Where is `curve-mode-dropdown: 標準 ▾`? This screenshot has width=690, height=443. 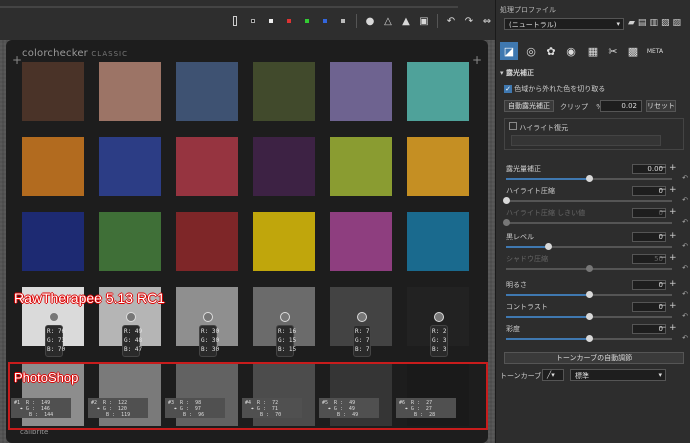
curve-mode-dropdown: 標準 ▾ is located at coordinates (618, 375).